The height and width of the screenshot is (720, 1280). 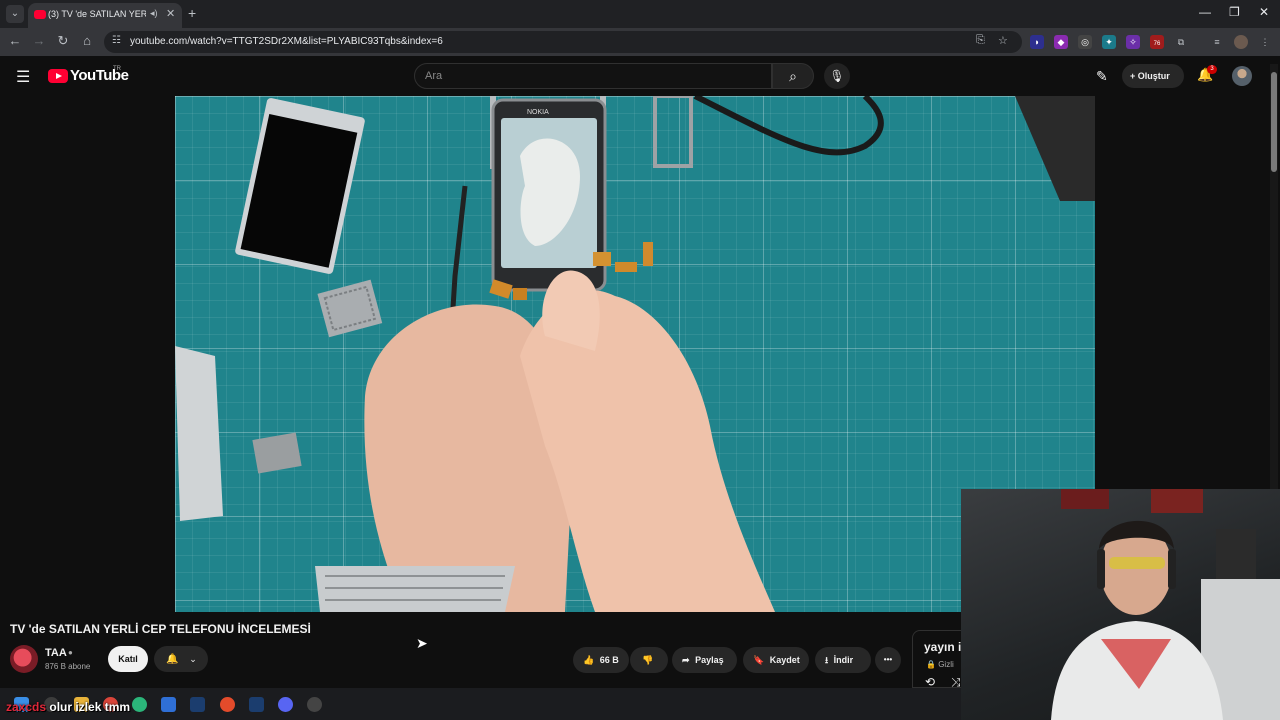 I want to click on nokia-phone: NOKIA, so click(x=549, y=195).